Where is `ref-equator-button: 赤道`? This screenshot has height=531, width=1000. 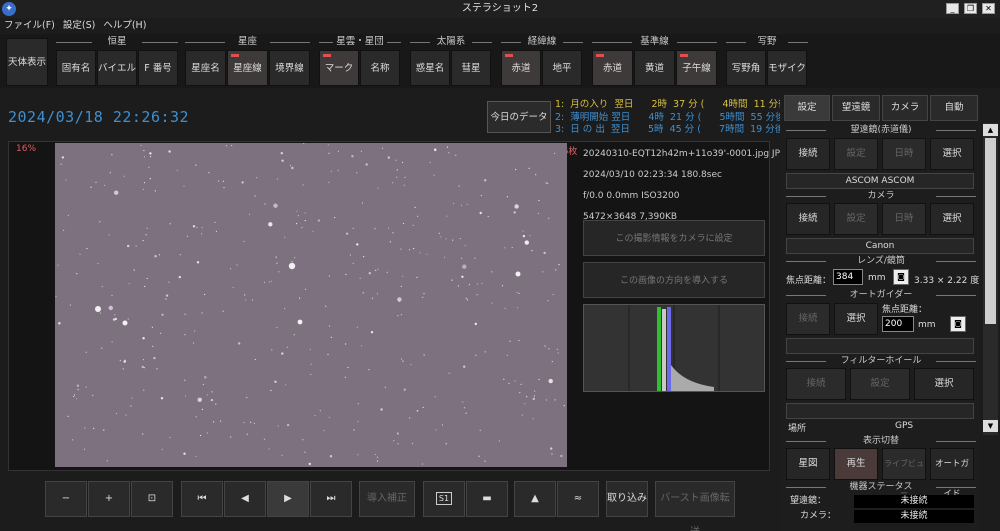 ref-equator-button: 赤道 is located at coordinates (612, 68).